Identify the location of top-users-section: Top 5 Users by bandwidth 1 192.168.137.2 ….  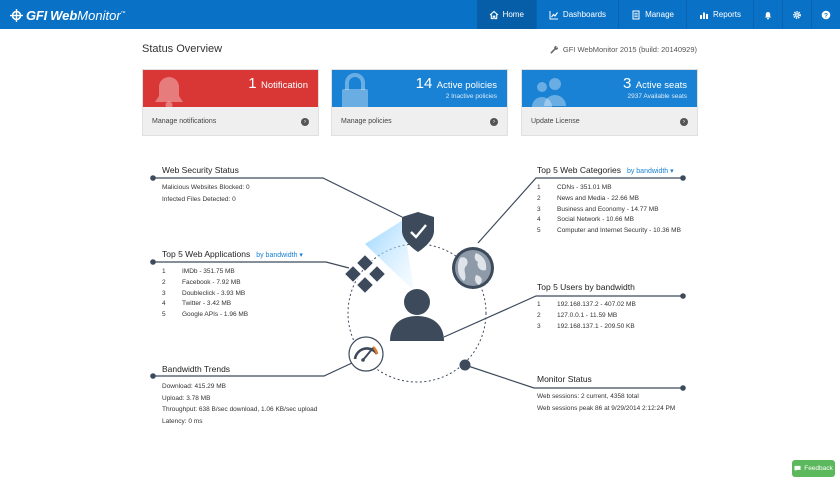
(586, 307).